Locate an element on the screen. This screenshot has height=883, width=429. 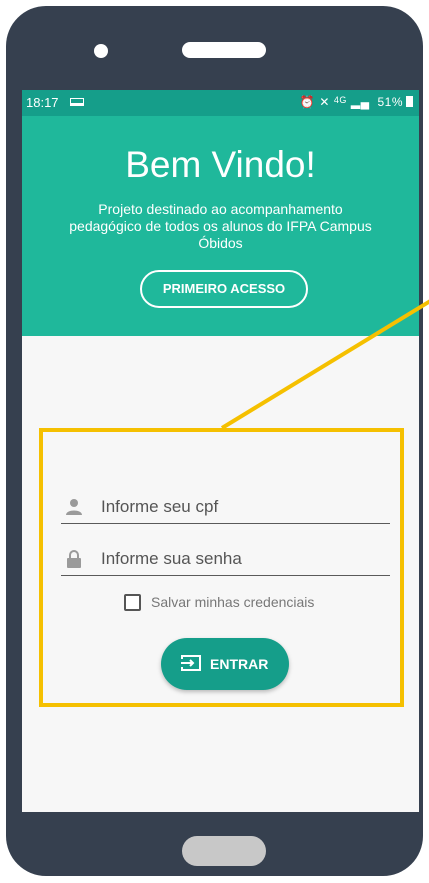
battery-percent: 51% is located at coordinates (390, 102).